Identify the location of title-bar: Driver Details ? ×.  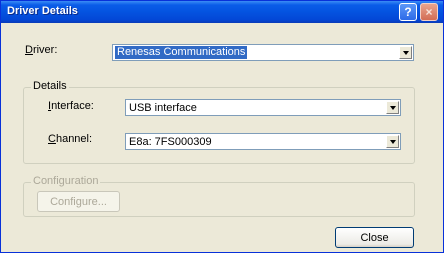
(222, 12).